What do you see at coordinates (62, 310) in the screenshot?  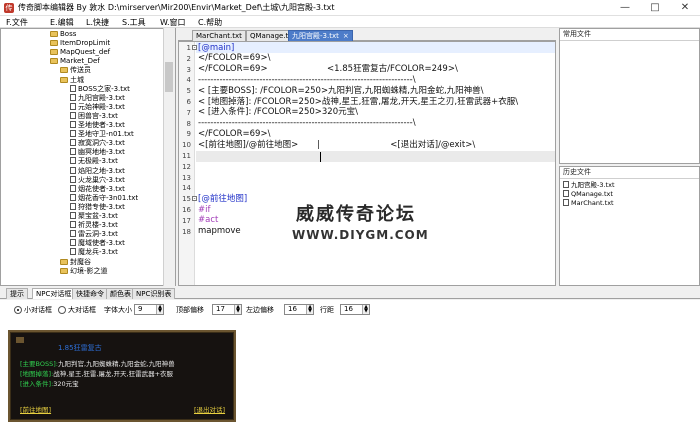 I see `big-dialog-radio` at bounding box center [62, 310].